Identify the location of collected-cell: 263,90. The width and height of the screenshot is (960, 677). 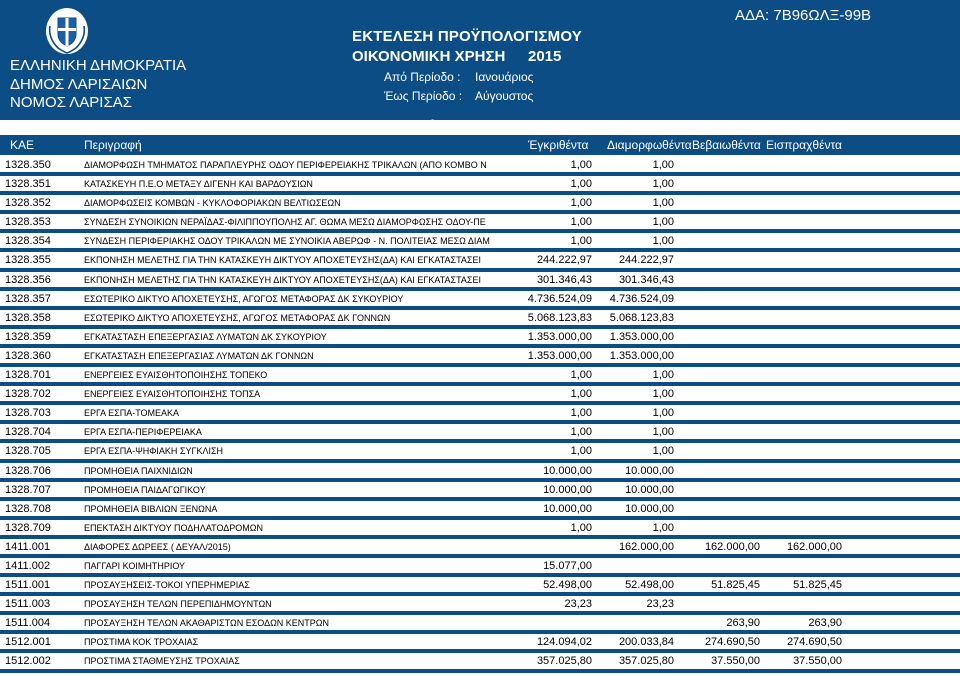
(825, 623).